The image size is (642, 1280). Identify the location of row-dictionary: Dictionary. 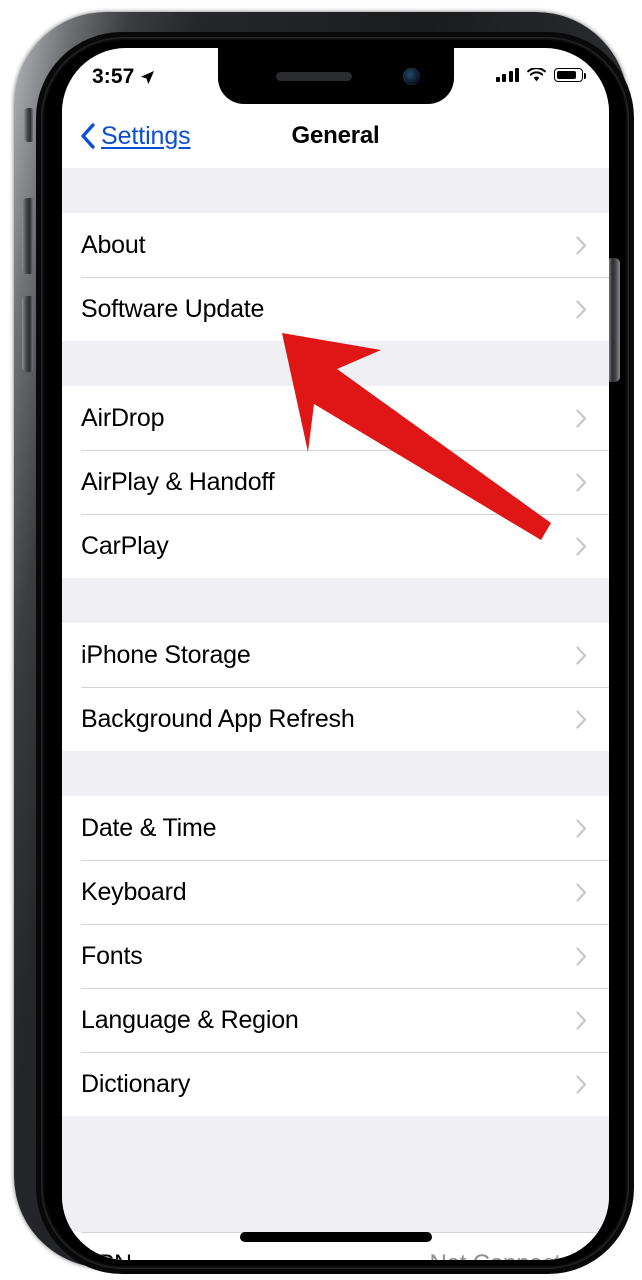
(335, 1084).